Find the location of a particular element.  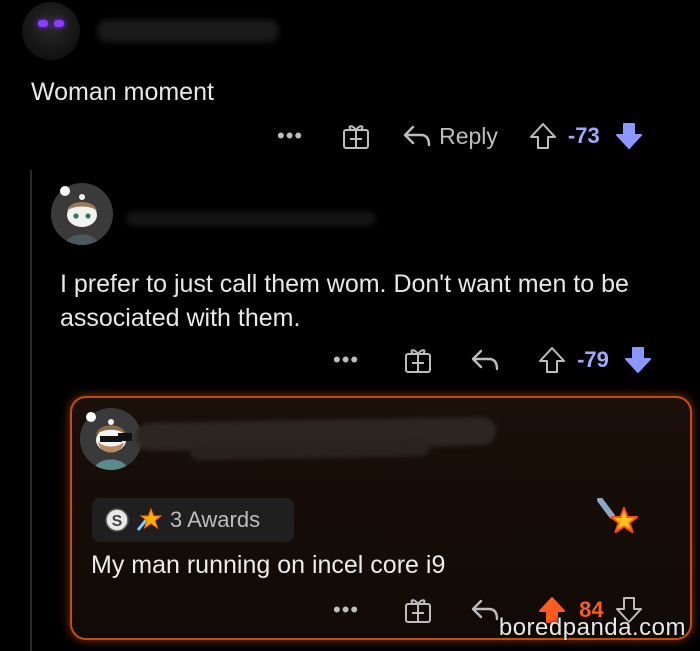

comment-actions: ••• -79 is located at coordinates (493, 360).